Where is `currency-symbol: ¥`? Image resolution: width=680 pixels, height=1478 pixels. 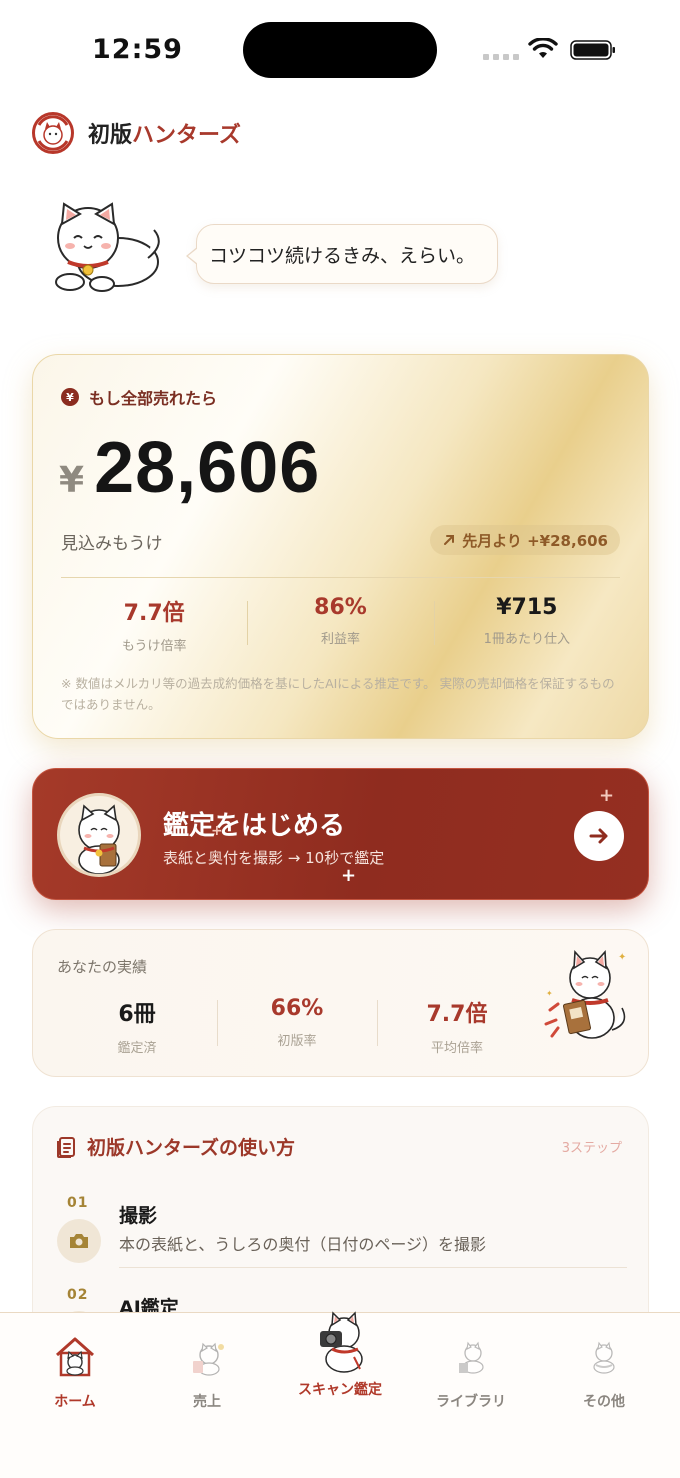 currency-symbol: ¥ is located at coordinates (72, 480).